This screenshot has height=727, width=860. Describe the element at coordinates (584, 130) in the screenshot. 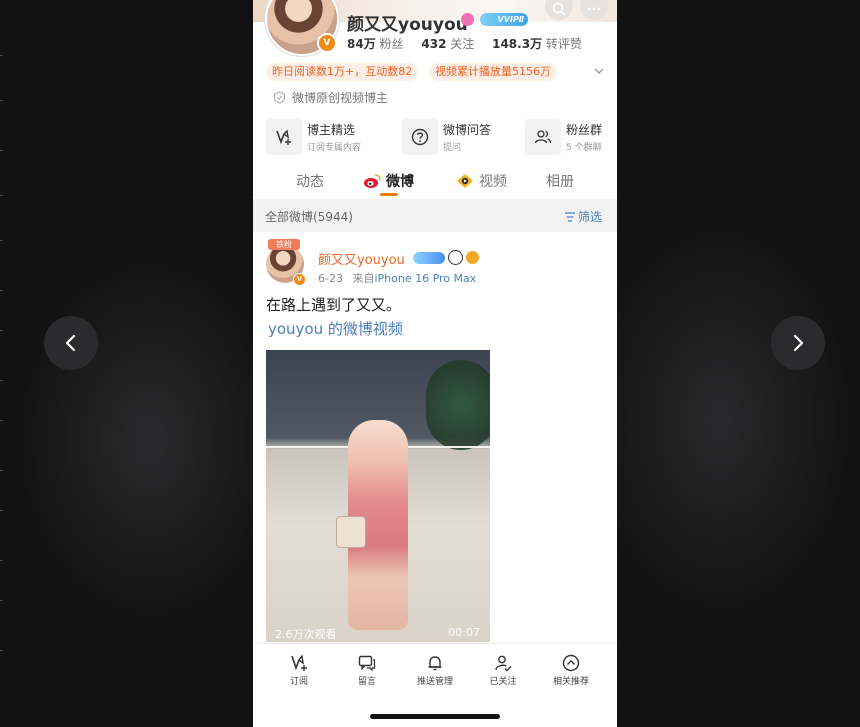

I see `feature-title: 粉丝群` at that location.